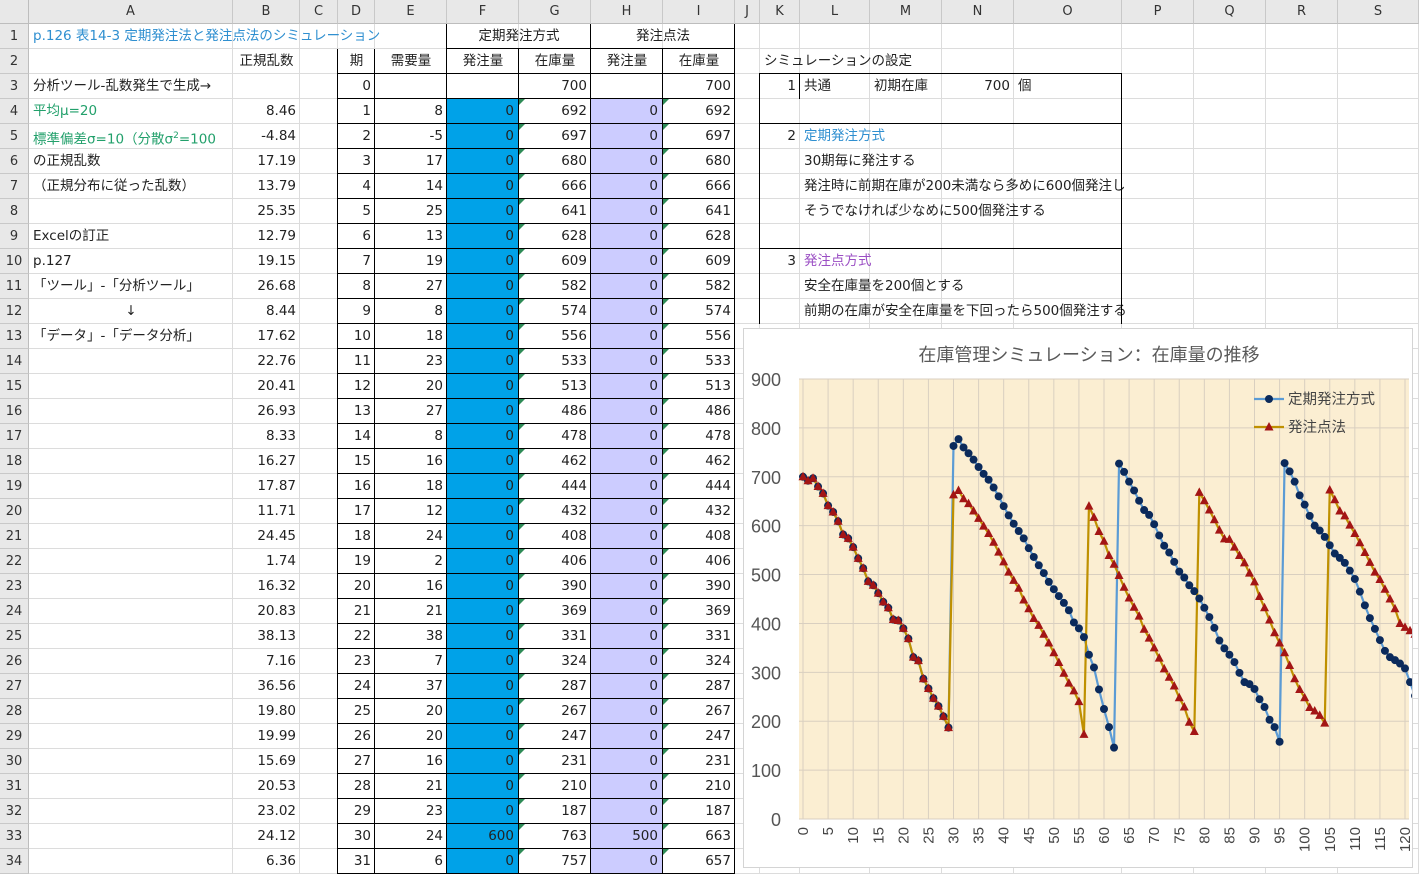 This screenshot has width=1419, height=874. What do you see at coordinates (411, 12) in the screenshot?
I see `column-header-e: E` at bounding box center [411, 12].